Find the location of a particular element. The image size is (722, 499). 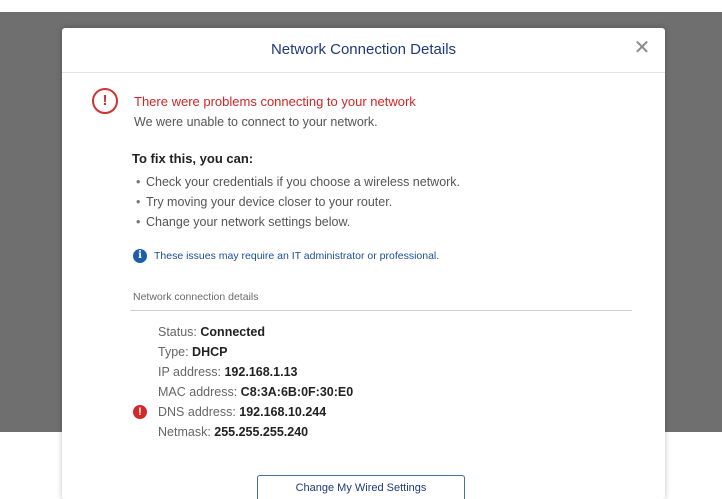

fix-item-text: Change your network settings below. is located at coordinates (248, 222).